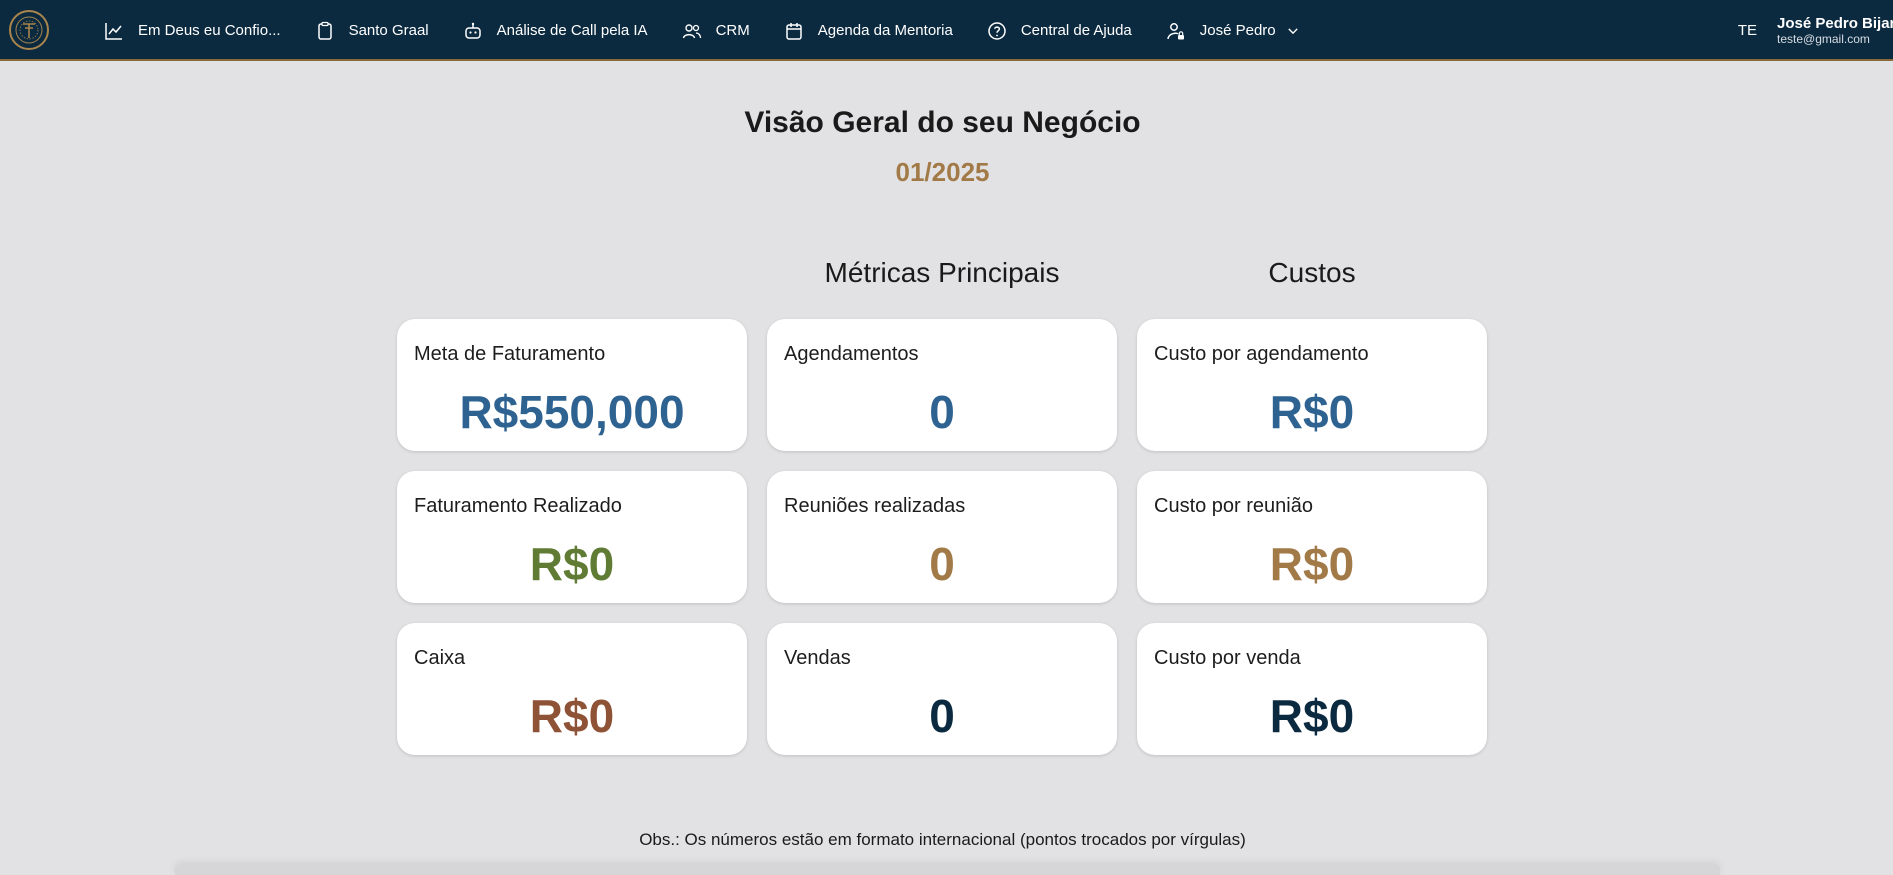 The width and height of the screenshot is (1893, 875). What do you see at coordinates (1233, 506) in the screenshot?
I see `card-label: Custo por reunião` at bounding box center [1233, 506].